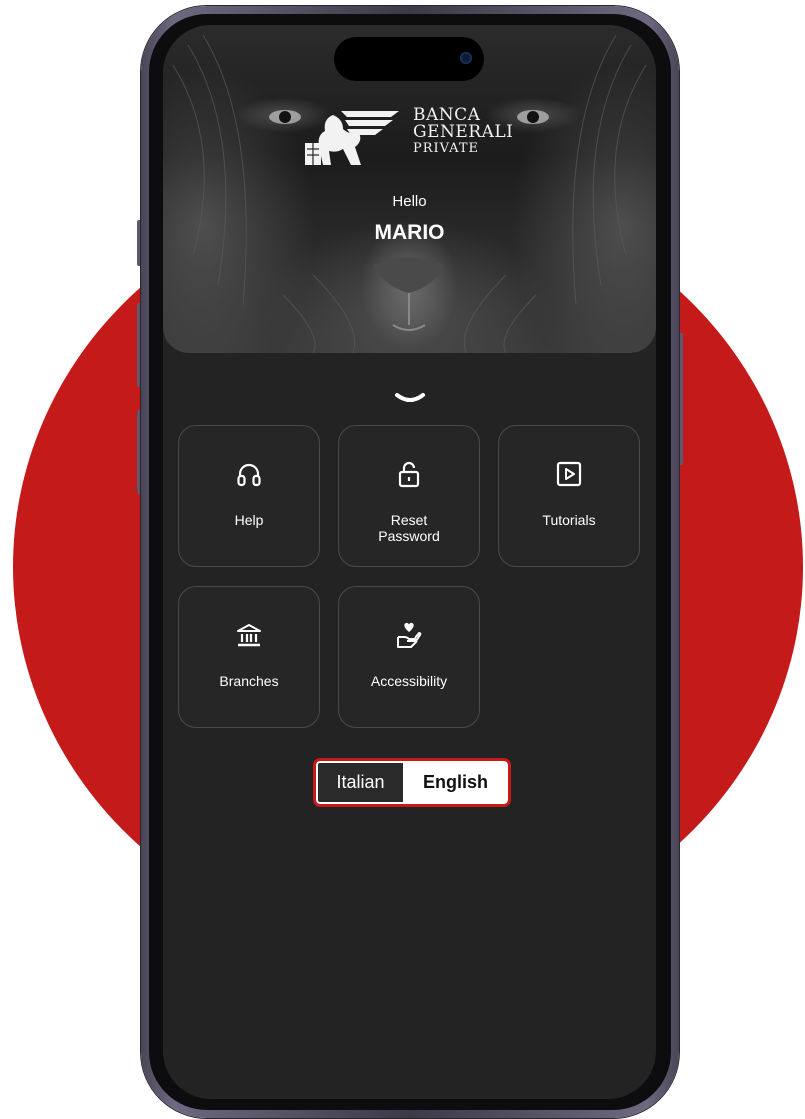 This screenshot has height=1119, width=805. Describe the element at coordinates (409, 528) in the screenshot. I see `reset-password-label: Reset Password` at that location.